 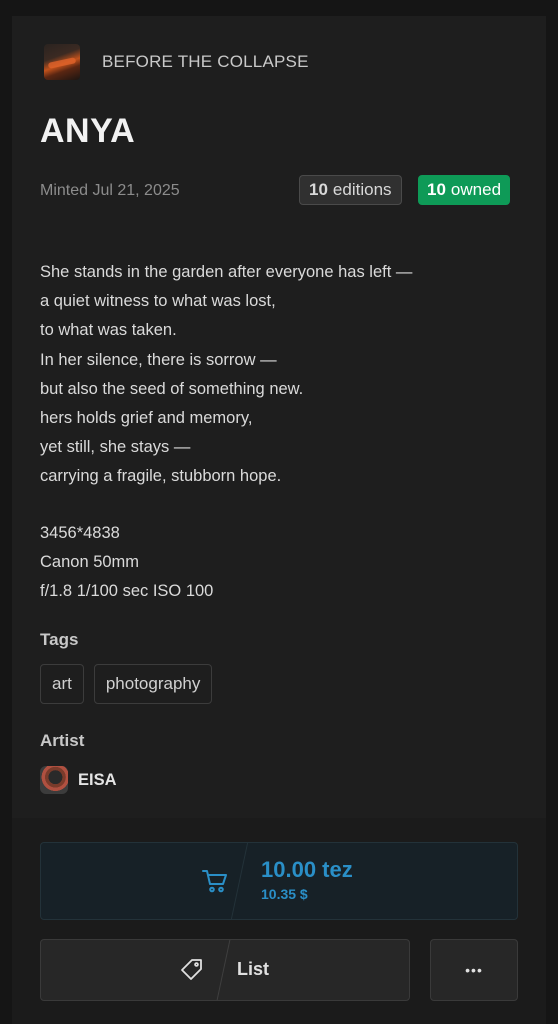 What do you see at coordinates (436, 189) in the screenshot?
I see `owned-count: 10` at bounding box center [436, 189].